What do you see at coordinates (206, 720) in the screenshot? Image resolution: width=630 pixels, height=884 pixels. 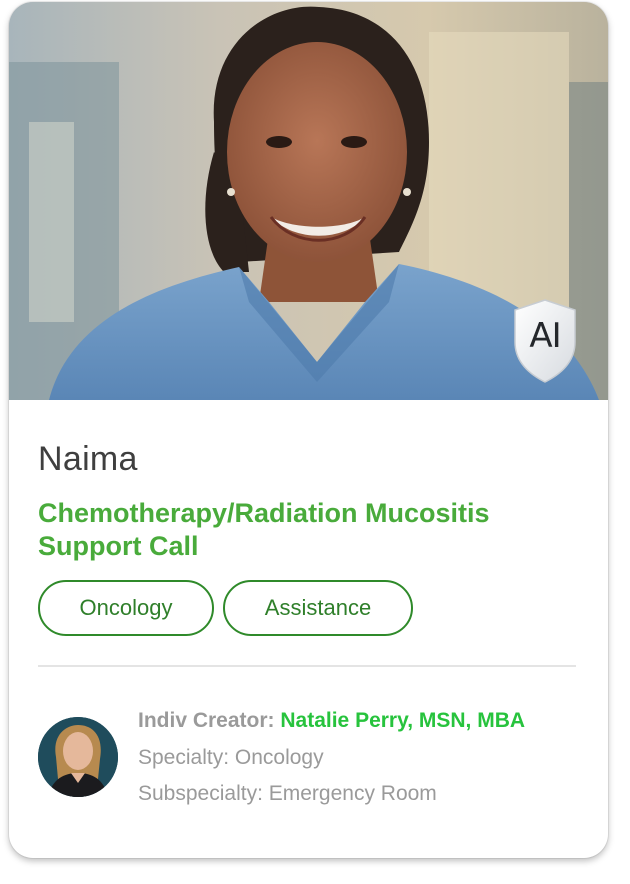 I see `creator-label: Indiv Creator:` at bounding box center [206, 720].